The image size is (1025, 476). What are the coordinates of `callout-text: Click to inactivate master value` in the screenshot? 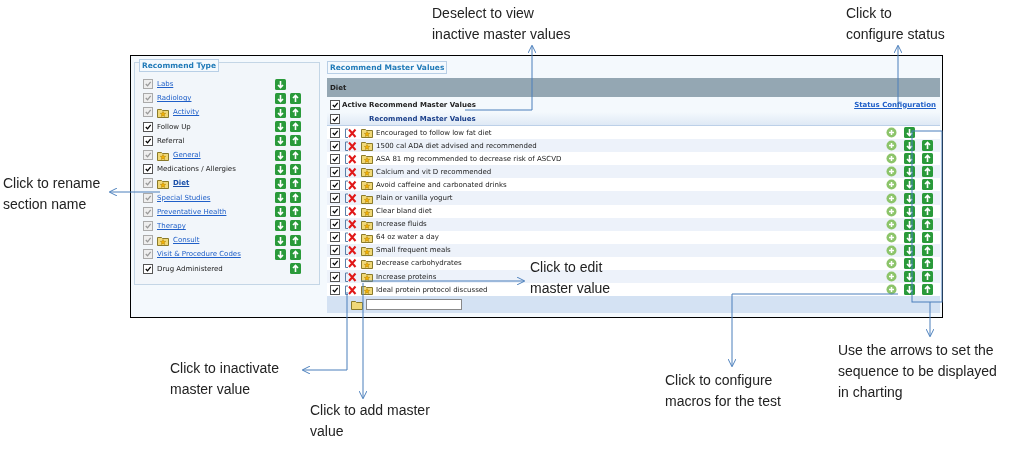 It's located at (224, 379).